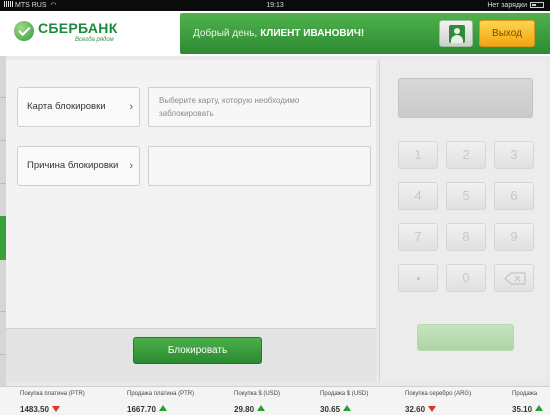 This screenshot has height=415, width=550. What do you see at coordinates (66, 106) in the screenshot?
I see `card-field-label: Карта блокировки` at bounding box center [66, 106].